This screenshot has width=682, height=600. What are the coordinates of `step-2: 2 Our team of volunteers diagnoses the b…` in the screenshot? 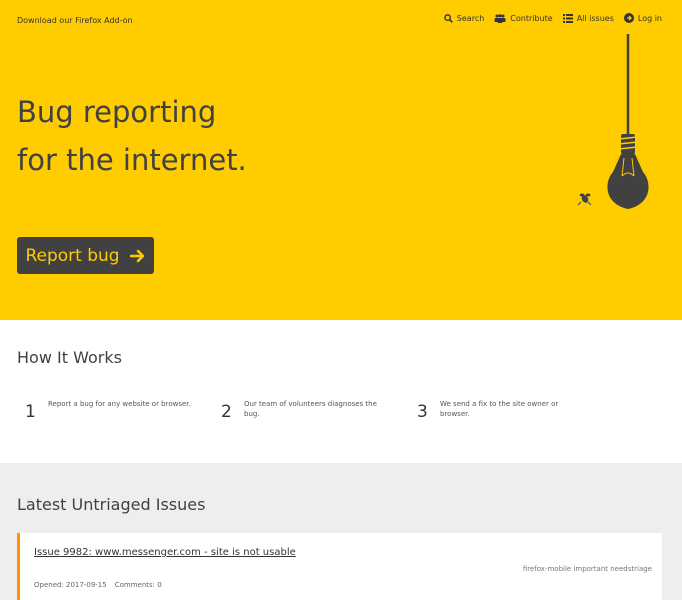 It's located at (305, 410).